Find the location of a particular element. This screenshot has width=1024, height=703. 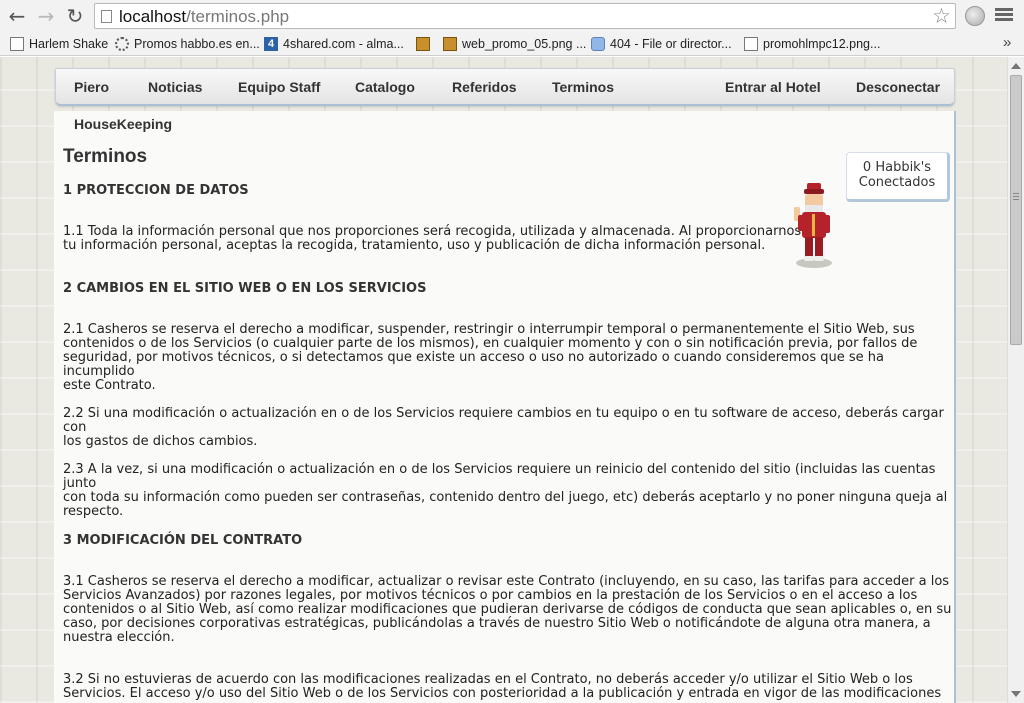

bookmark-harlem-shake: Harlem Shake is located at coordinates (59, 44).